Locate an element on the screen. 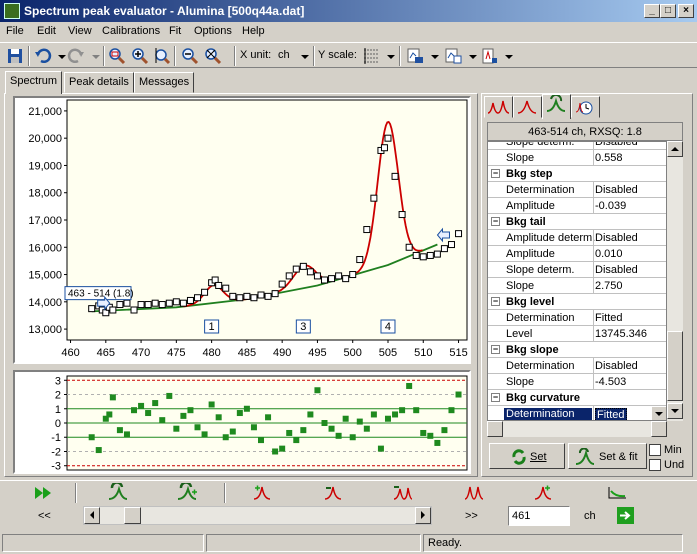  zoom-in-icon is located at coordinates (140, 56).